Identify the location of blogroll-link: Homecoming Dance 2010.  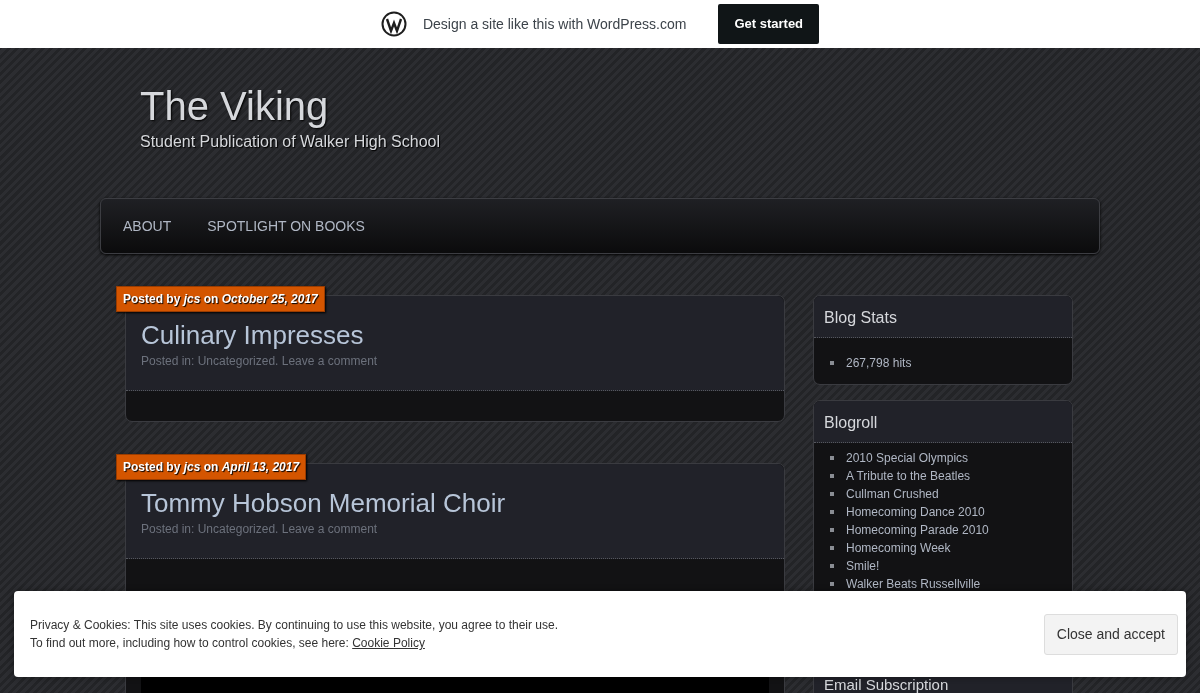
(915, 512).